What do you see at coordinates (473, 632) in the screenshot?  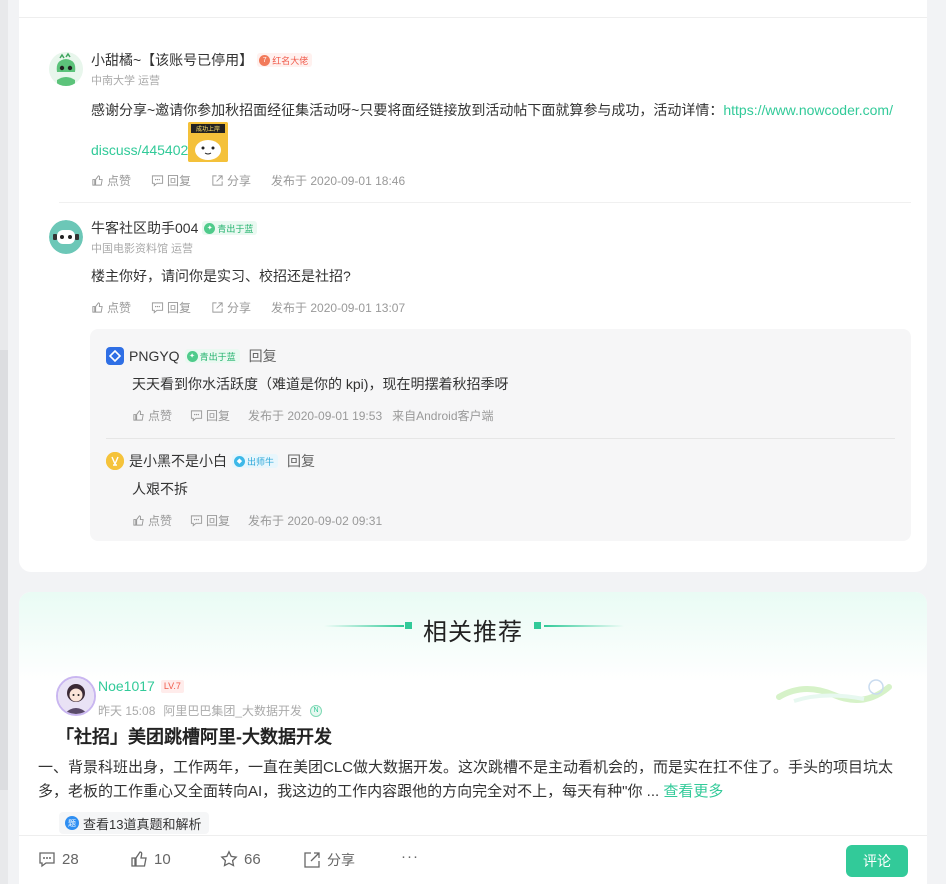 I see `section-title: 相关推荐` at bounding box center [473, 632].